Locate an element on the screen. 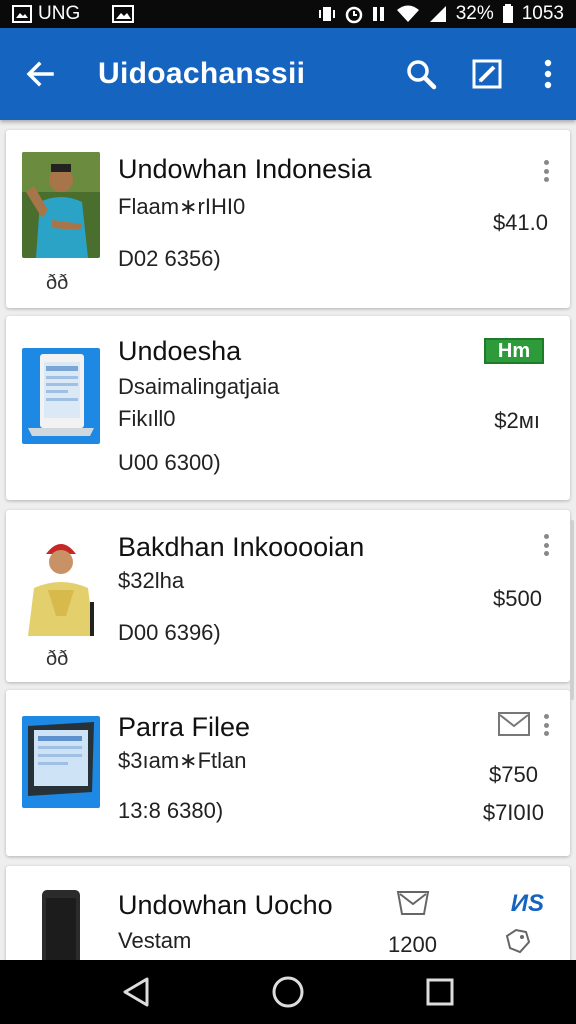 This screenshot has width=576, height=1024. alarm-icon is located at coordinates (353, 15).